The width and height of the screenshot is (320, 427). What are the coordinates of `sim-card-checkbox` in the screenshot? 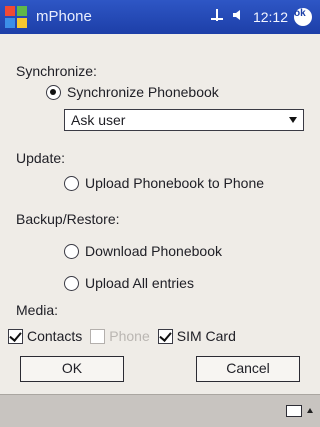 It's located at (165, 336).